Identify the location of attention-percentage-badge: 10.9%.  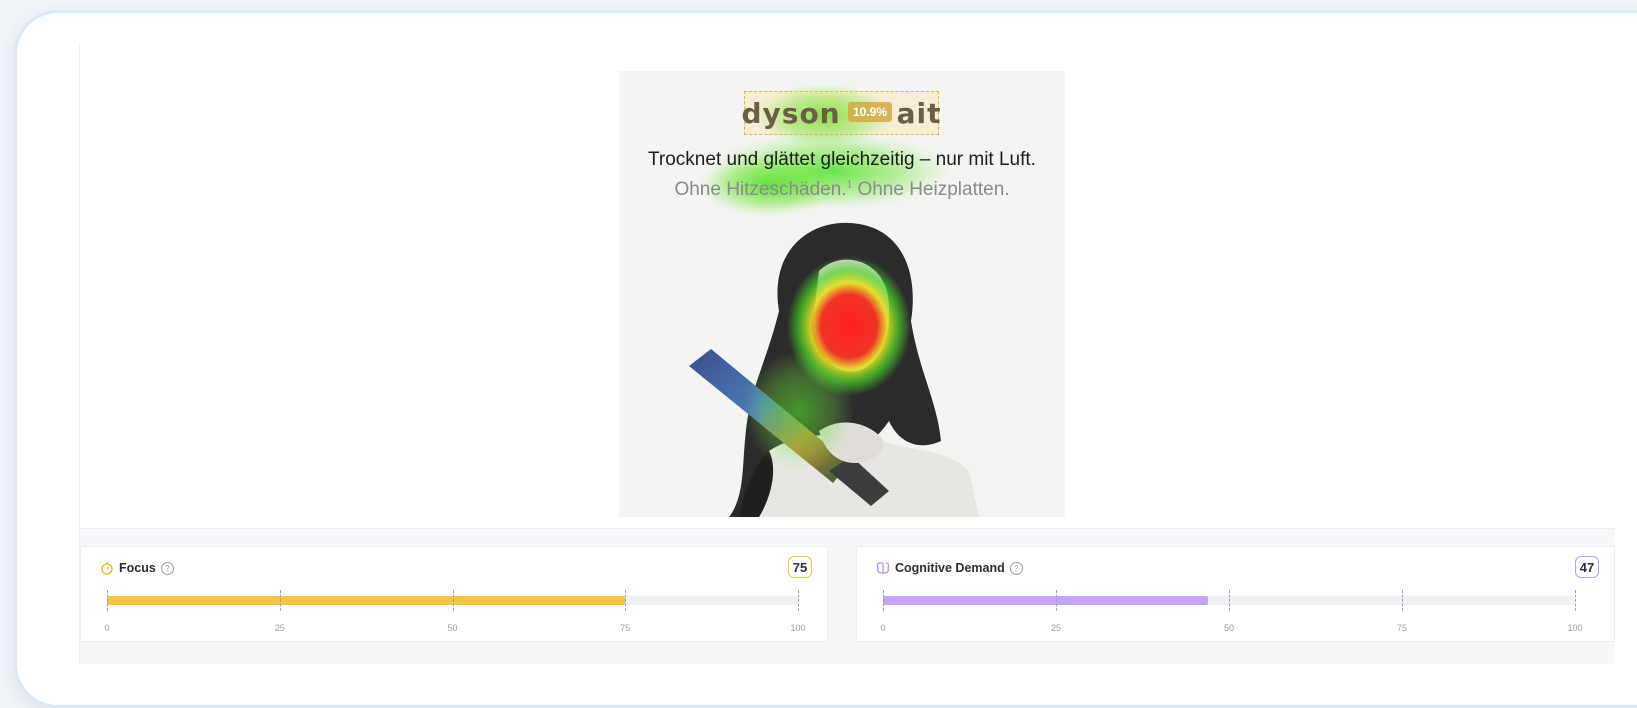
(870, 112).